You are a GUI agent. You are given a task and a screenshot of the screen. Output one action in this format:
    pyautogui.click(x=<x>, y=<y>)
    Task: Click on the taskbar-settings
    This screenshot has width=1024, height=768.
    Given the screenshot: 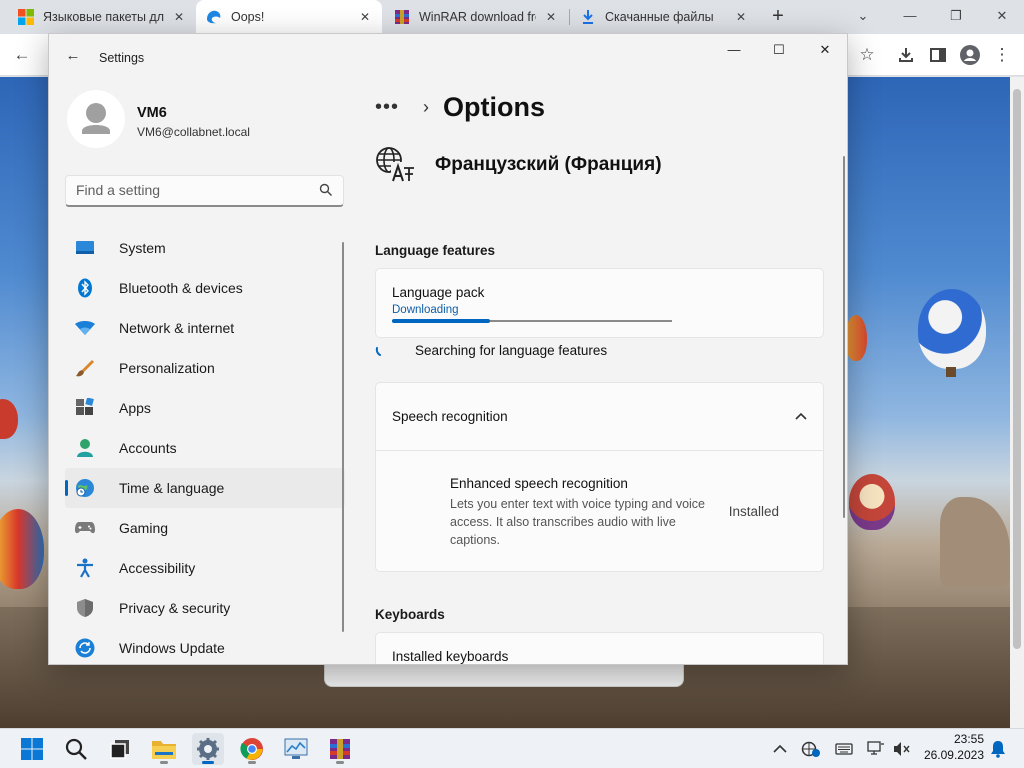 What is the action you would take?
    pyautogui.click(x=208, y=749)
    